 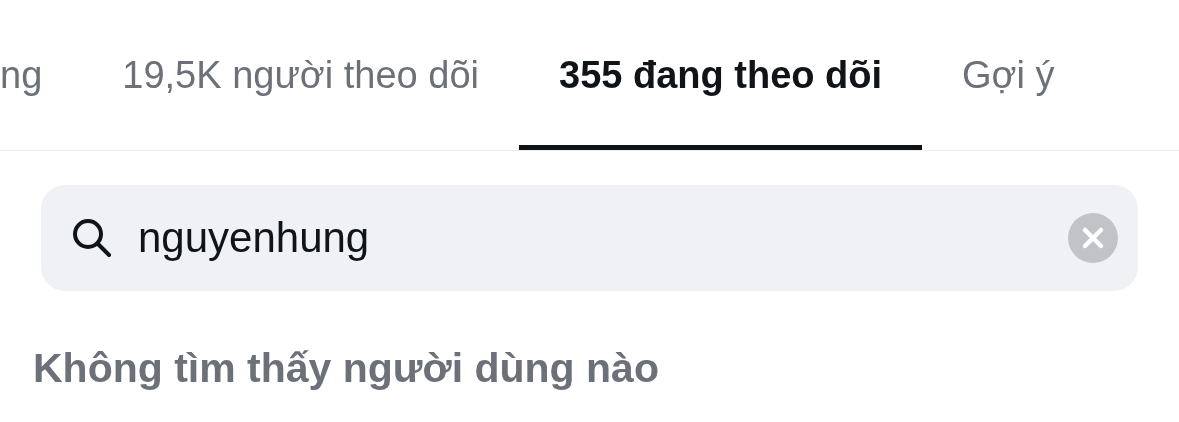 I want to click on tab: 355 đang theo dõi, so click(x=721, y=75).